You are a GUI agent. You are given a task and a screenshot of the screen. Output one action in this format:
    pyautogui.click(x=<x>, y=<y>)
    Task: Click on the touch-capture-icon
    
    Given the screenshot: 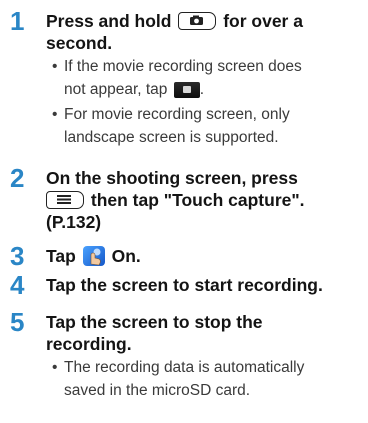 What is the action you would take?
    pyautogui.click(x=93, y=256)
    